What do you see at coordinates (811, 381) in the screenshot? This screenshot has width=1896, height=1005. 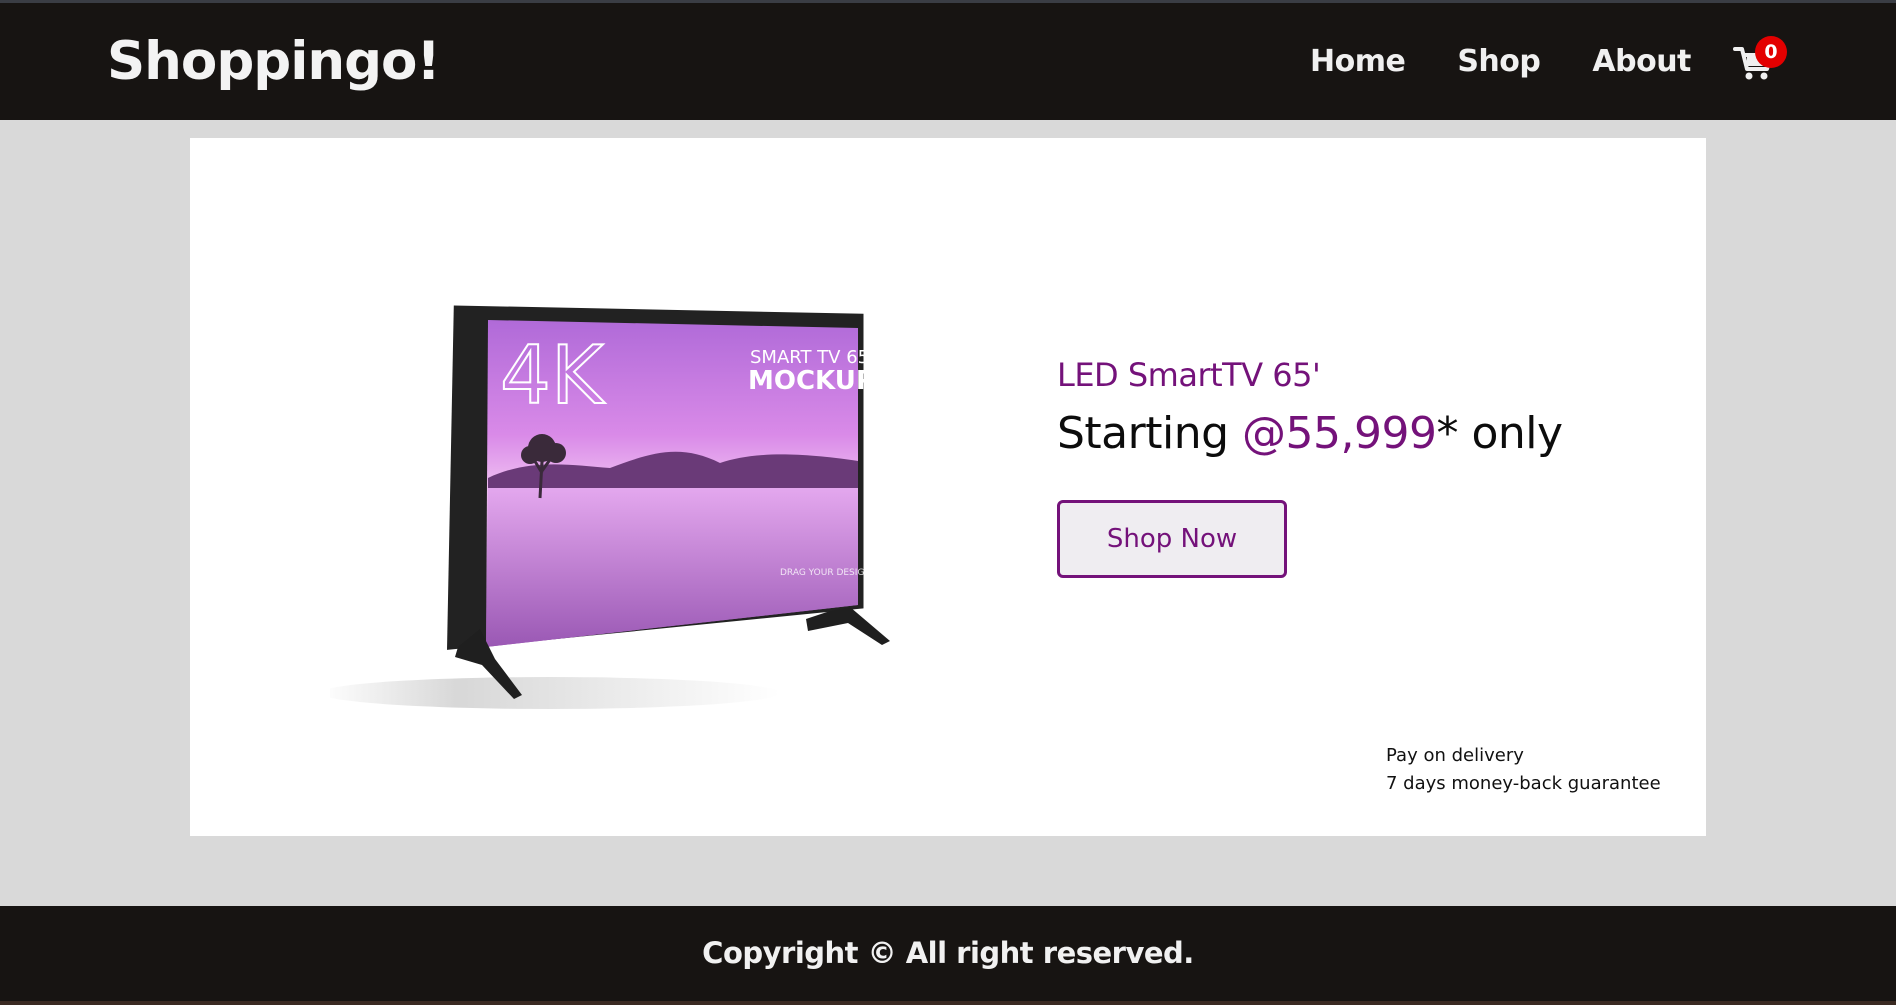 I see `tv-screen-line2: MOCKUP` at bounding box center [811, 381].